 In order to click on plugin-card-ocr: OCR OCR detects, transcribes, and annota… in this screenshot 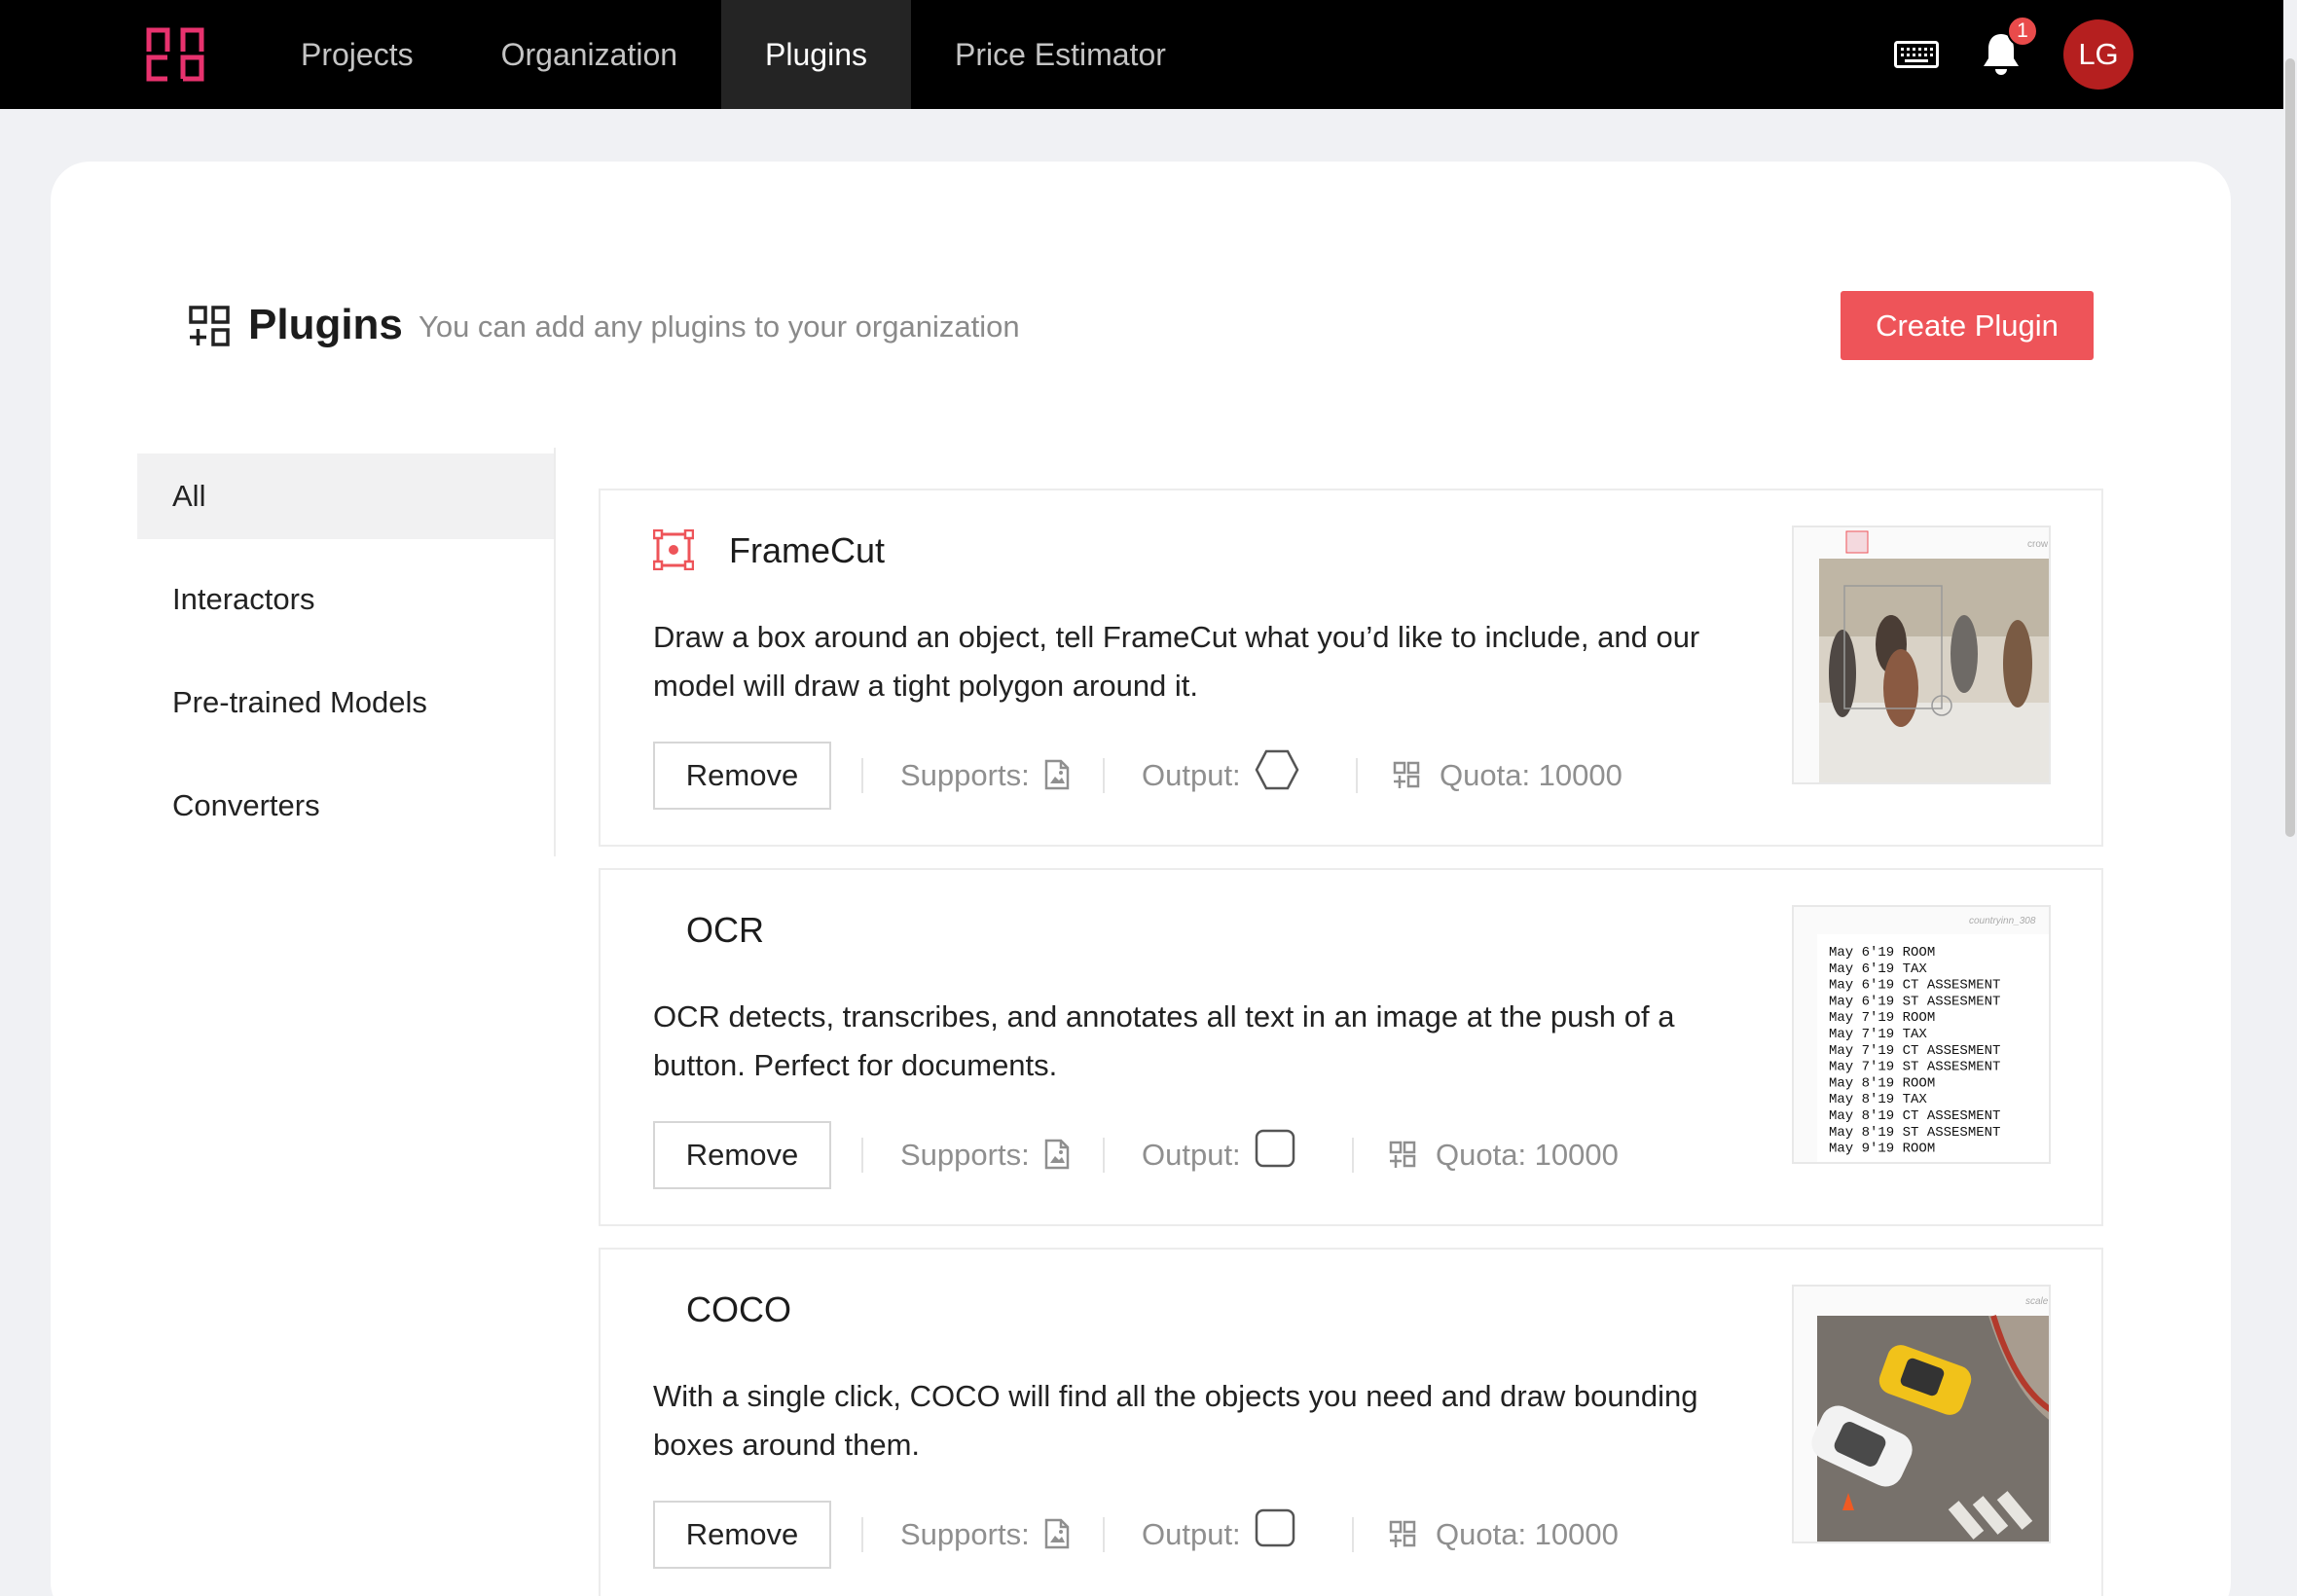, I will do `click(1351, 1047)`.